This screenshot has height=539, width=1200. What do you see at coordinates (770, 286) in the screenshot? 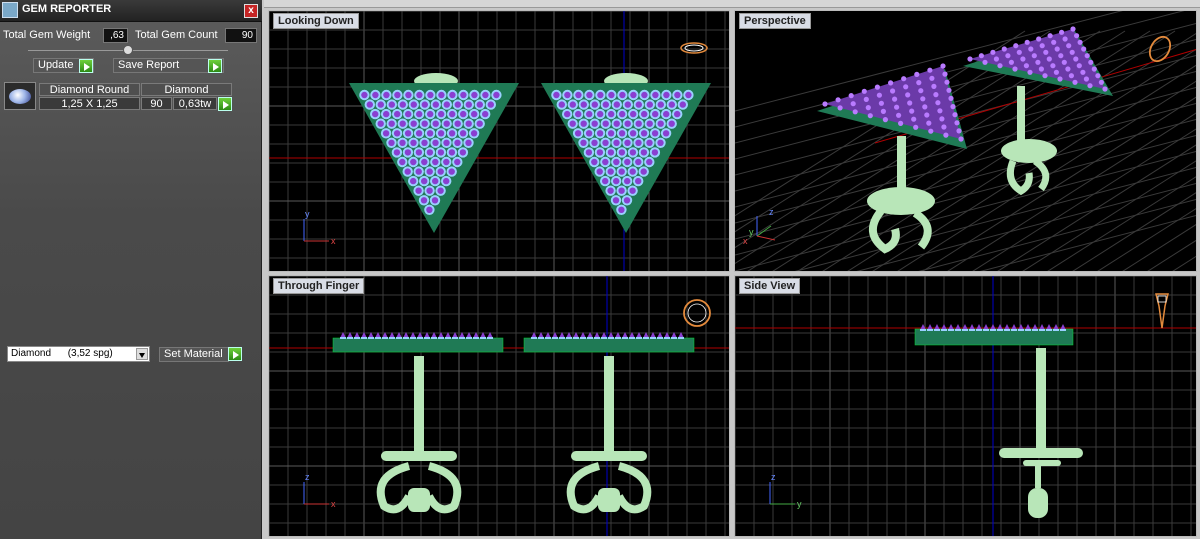
I see `viewport-label: Side View` at bounding box center [770, 286].